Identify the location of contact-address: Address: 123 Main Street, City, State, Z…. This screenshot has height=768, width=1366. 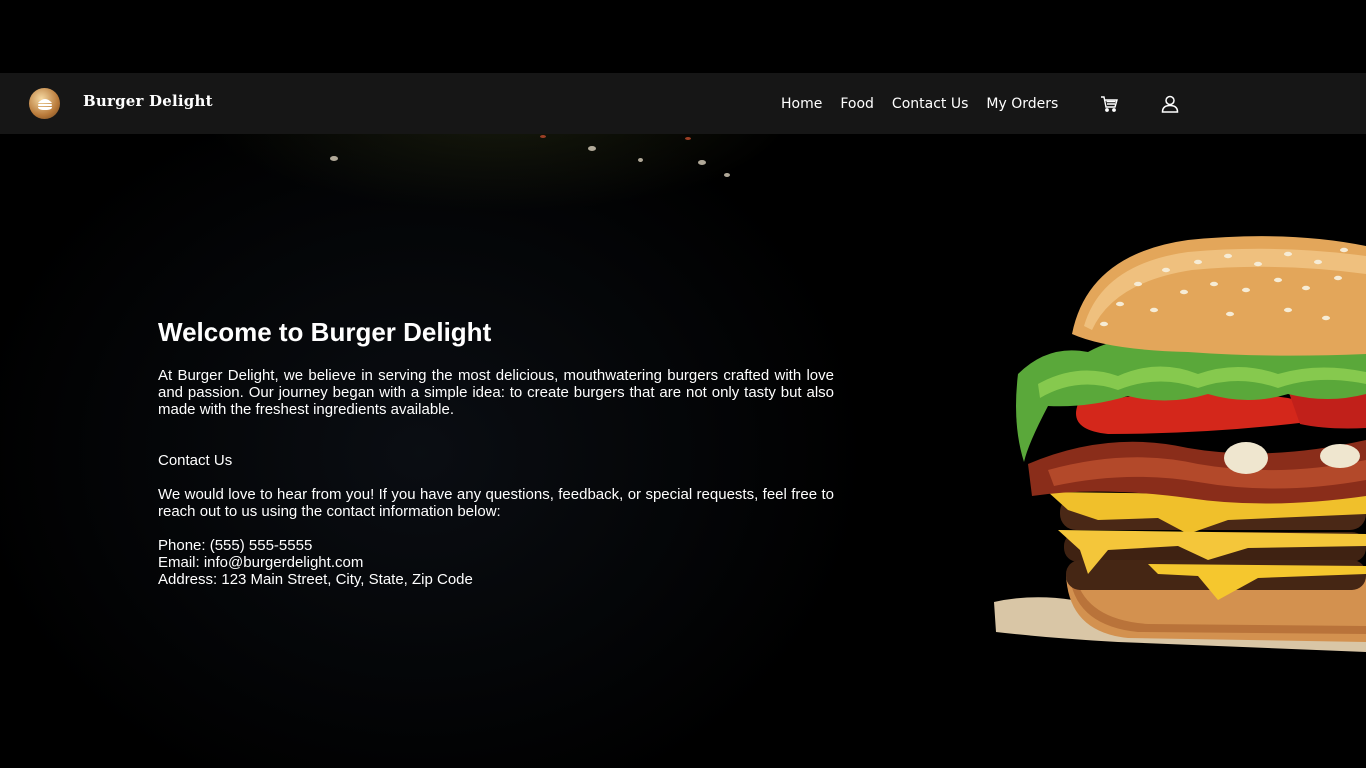
(315, 579).